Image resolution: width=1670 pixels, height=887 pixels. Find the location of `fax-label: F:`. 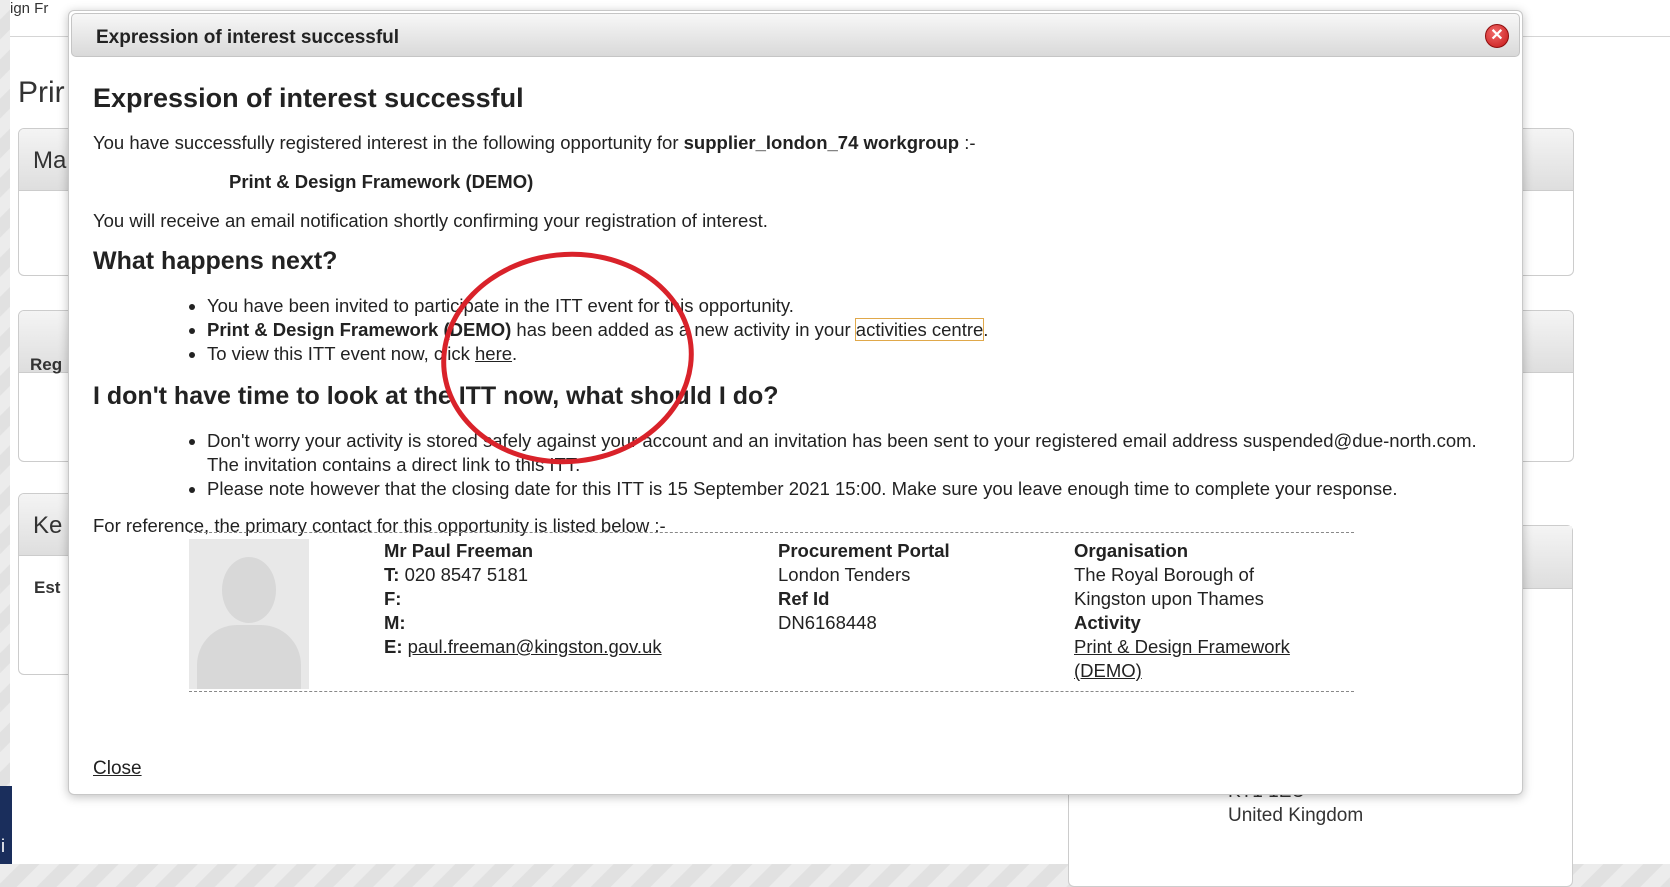

fax-label: F: is located at coordinates (393, 598).